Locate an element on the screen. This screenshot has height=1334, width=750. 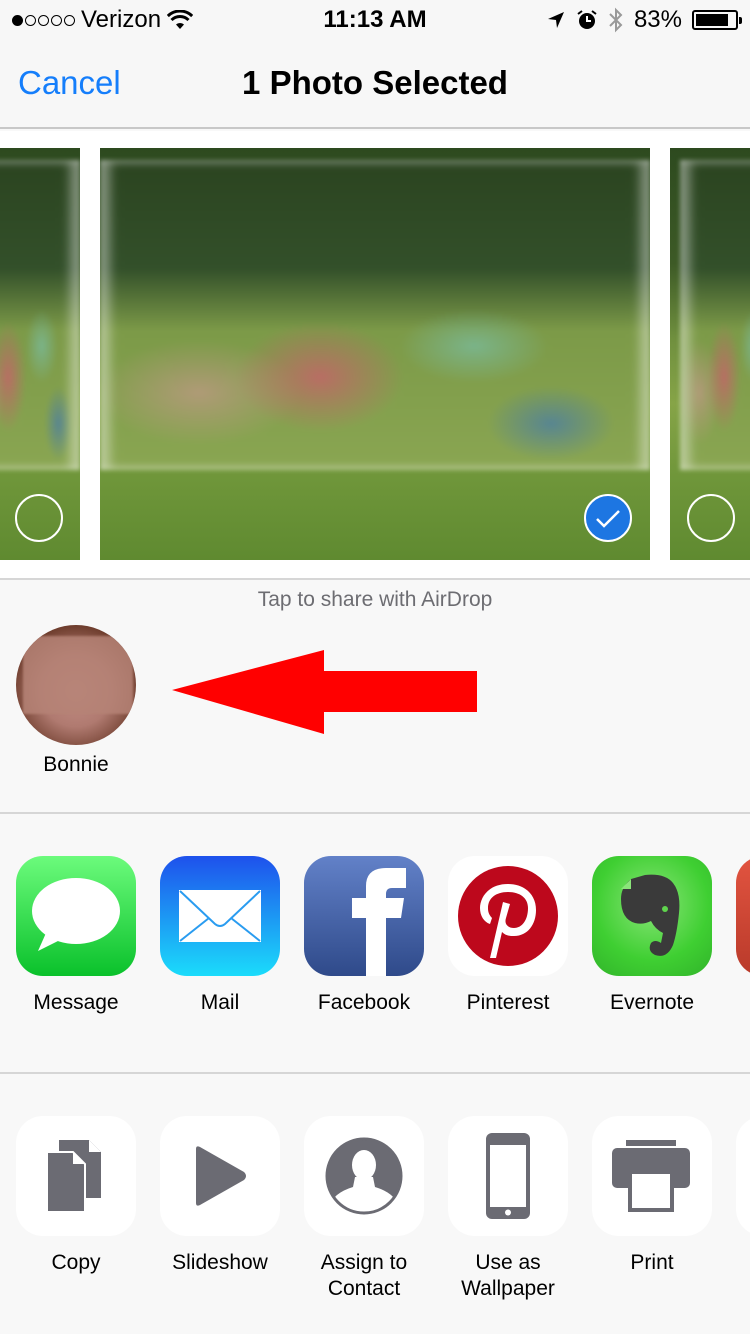
share-app-label: Pinterest is located at coordinates (508, 1002).